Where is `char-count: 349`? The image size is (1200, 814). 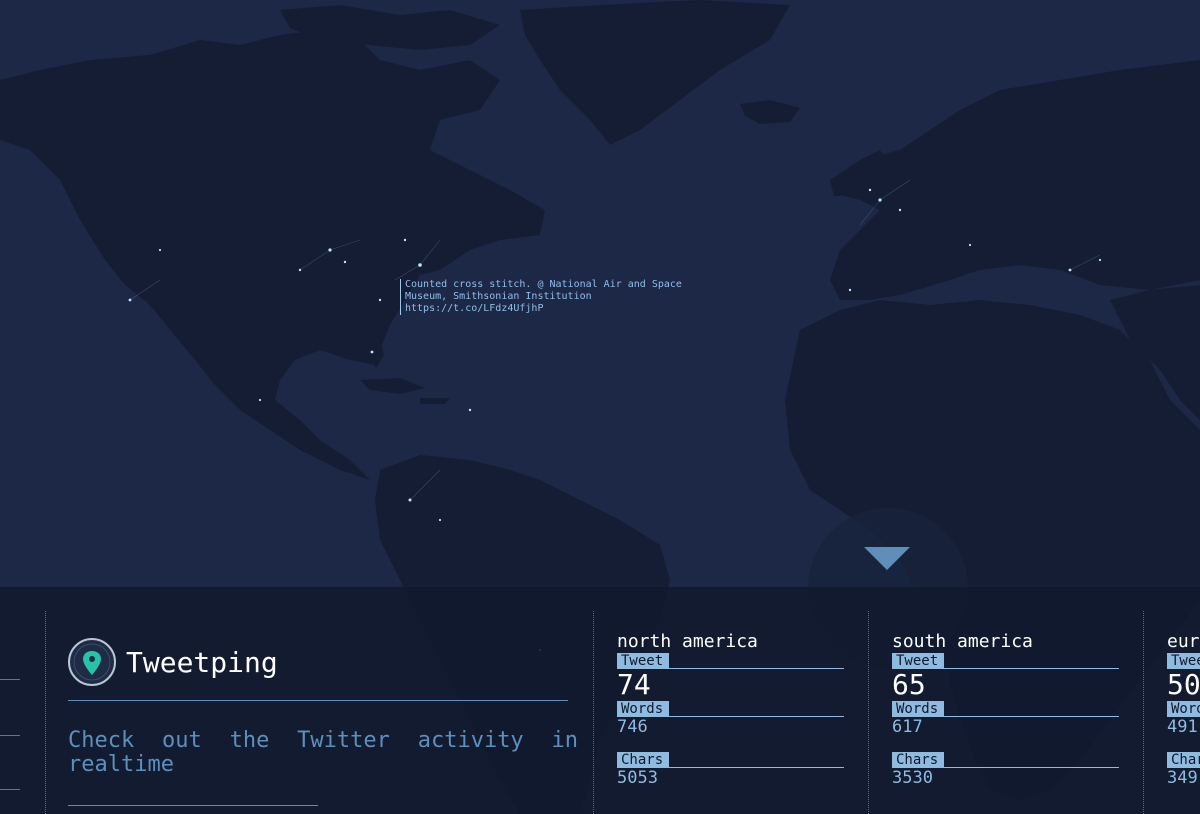 char-count: 349 is located at coordinates (1182, 778).